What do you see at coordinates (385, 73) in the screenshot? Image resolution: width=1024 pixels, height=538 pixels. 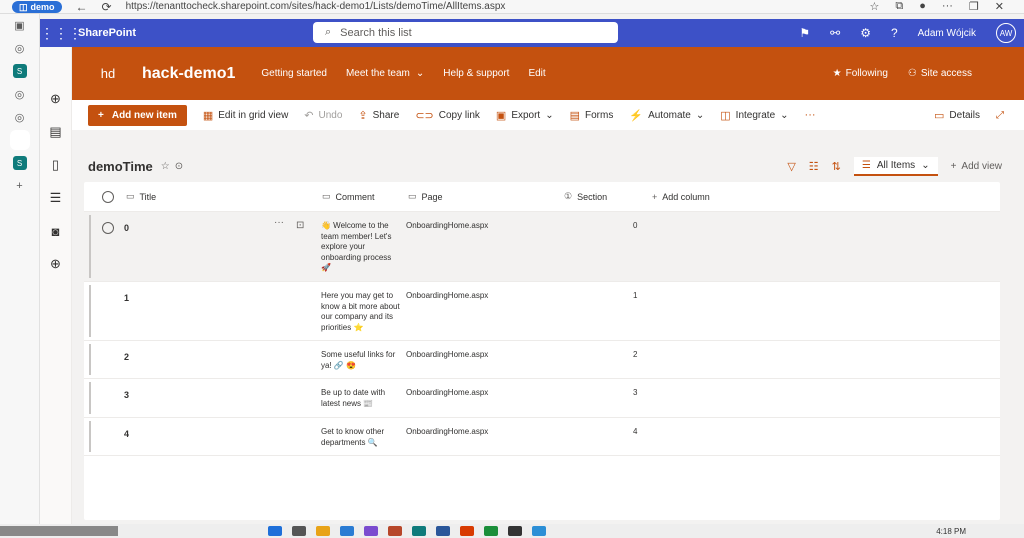 I see `nav-meet-the-team: Meet the team ⌄` at bounding box center [385, 73].